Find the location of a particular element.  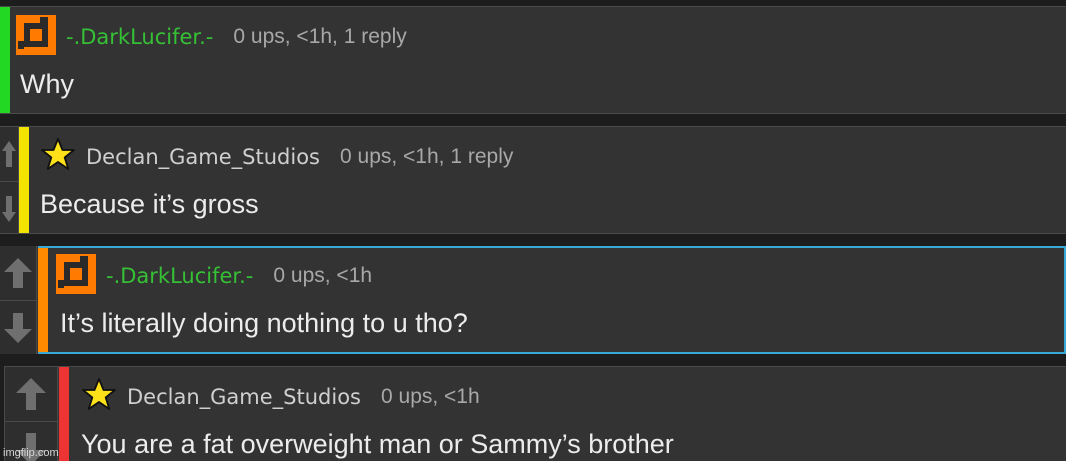

comment-header: -.DarkLucifer.- 0 ups, <1h, 1 reply is located at coordinates (211, 37).